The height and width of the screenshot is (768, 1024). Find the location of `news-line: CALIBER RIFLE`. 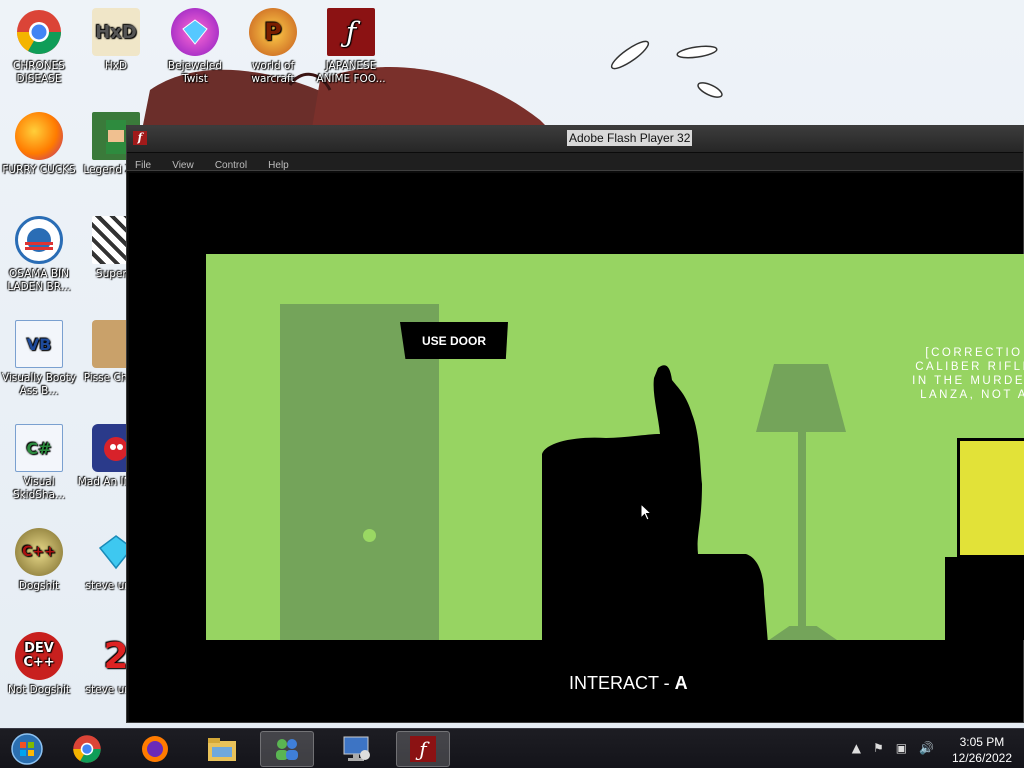

news-line: CALIBER RIFLE is located at coordinates (969, 367).